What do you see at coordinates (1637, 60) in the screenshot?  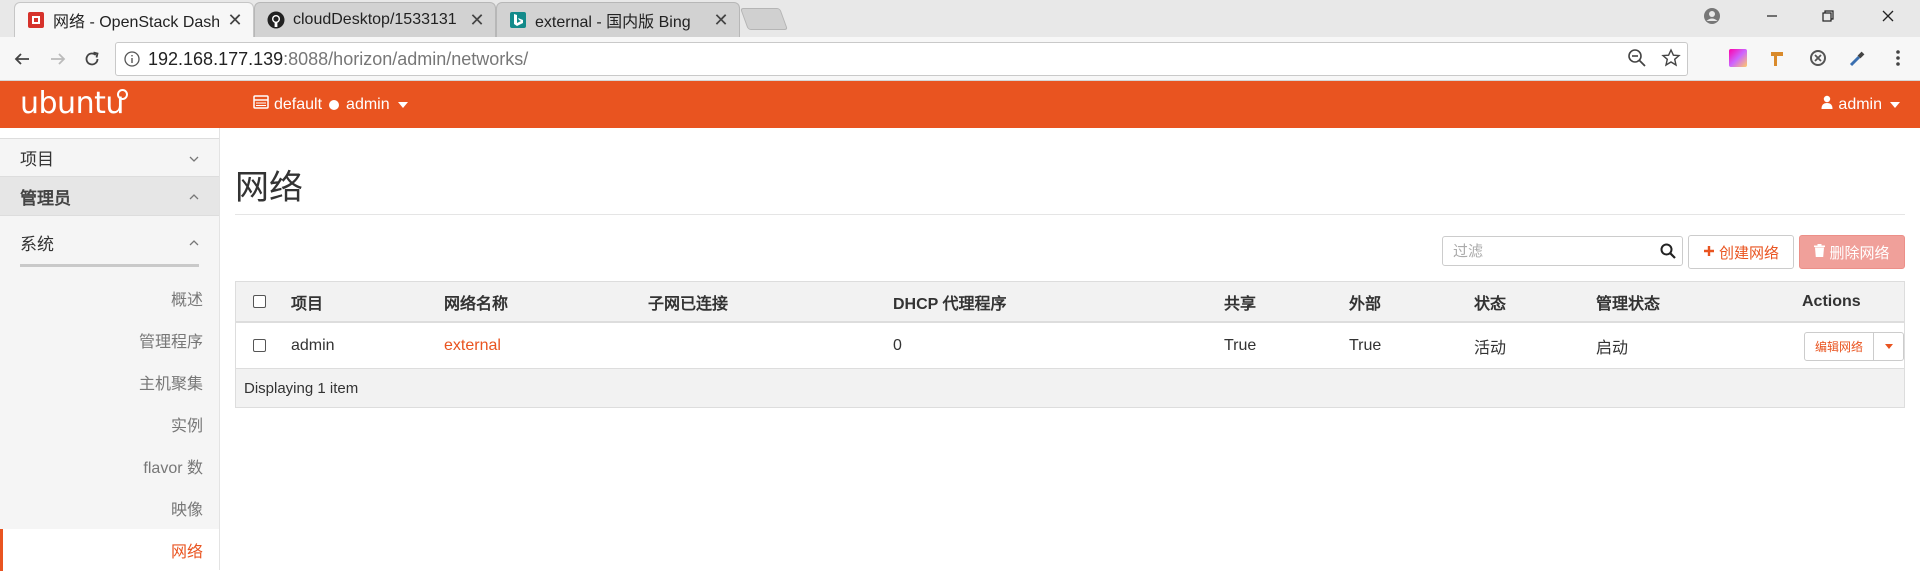 I see `zoom-icon` at bounding box center [1637, 60].